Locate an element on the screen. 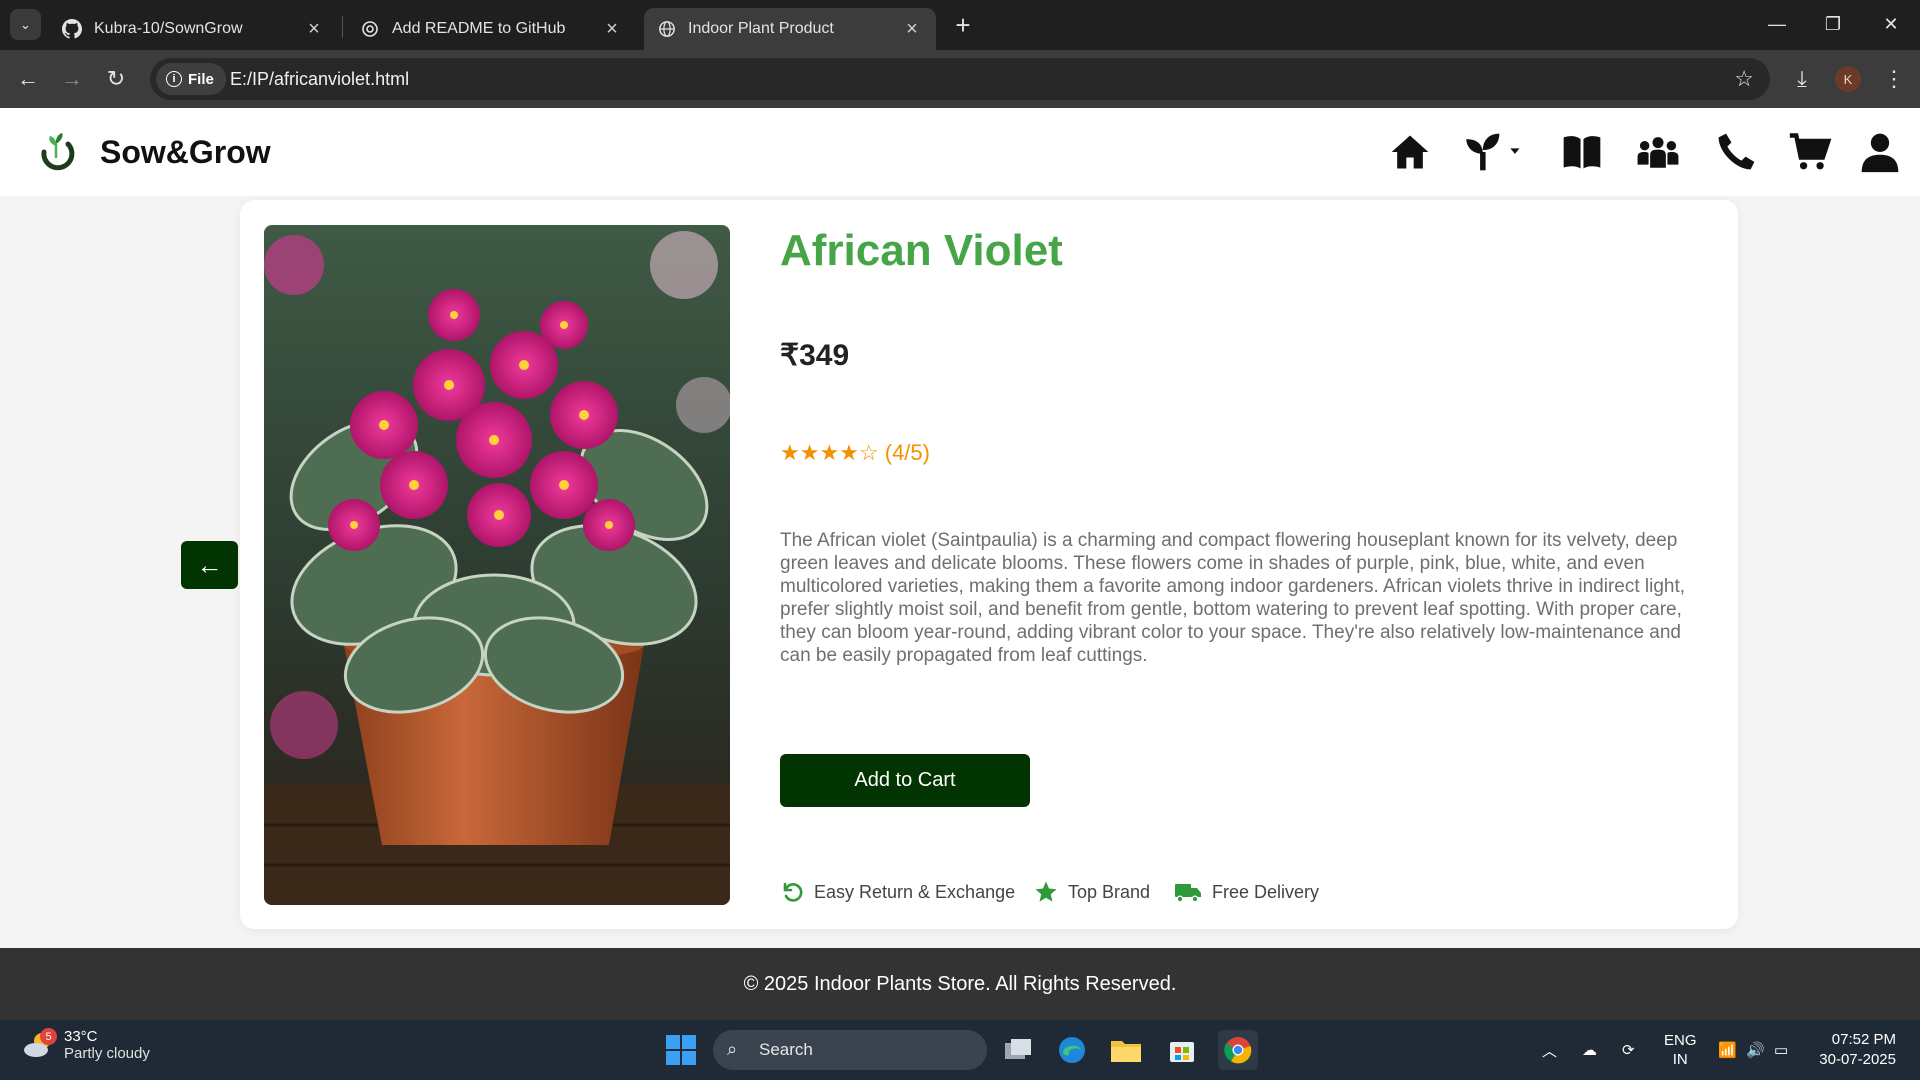 This screenshot has width=1920, height=1080. kebab-menu-icon: ⋮ is located at coordinates (1894, 79).